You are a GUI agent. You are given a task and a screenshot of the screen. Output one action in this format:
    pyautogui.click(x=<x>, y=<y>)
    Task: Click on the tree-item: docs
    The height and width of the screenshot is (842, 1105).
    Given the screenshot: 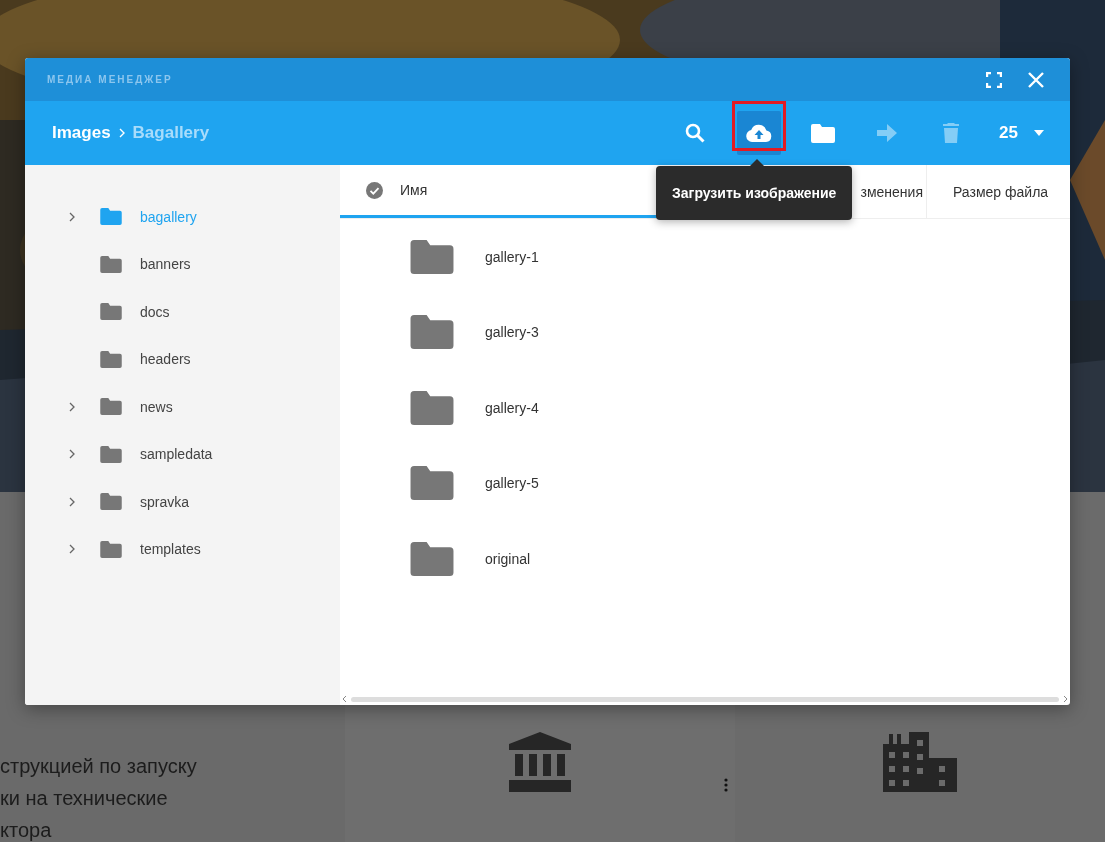 What is the action you would take?
    pyautogui.click(x=182, y=312)
    